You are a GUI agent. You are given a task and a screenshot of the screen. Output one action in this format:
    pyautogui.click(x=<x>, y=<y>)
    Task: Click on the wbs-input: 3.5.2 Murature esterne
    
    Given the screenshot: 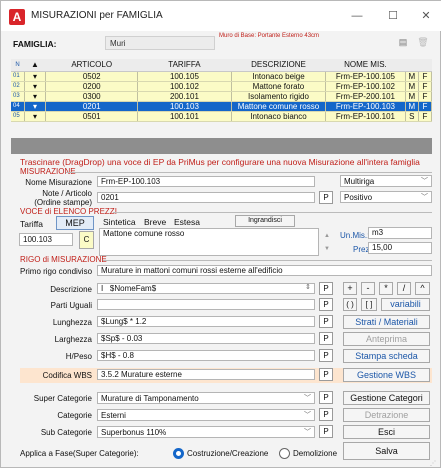 What is the action you would take?
    pyautogui.click(x=206, y=374)
    